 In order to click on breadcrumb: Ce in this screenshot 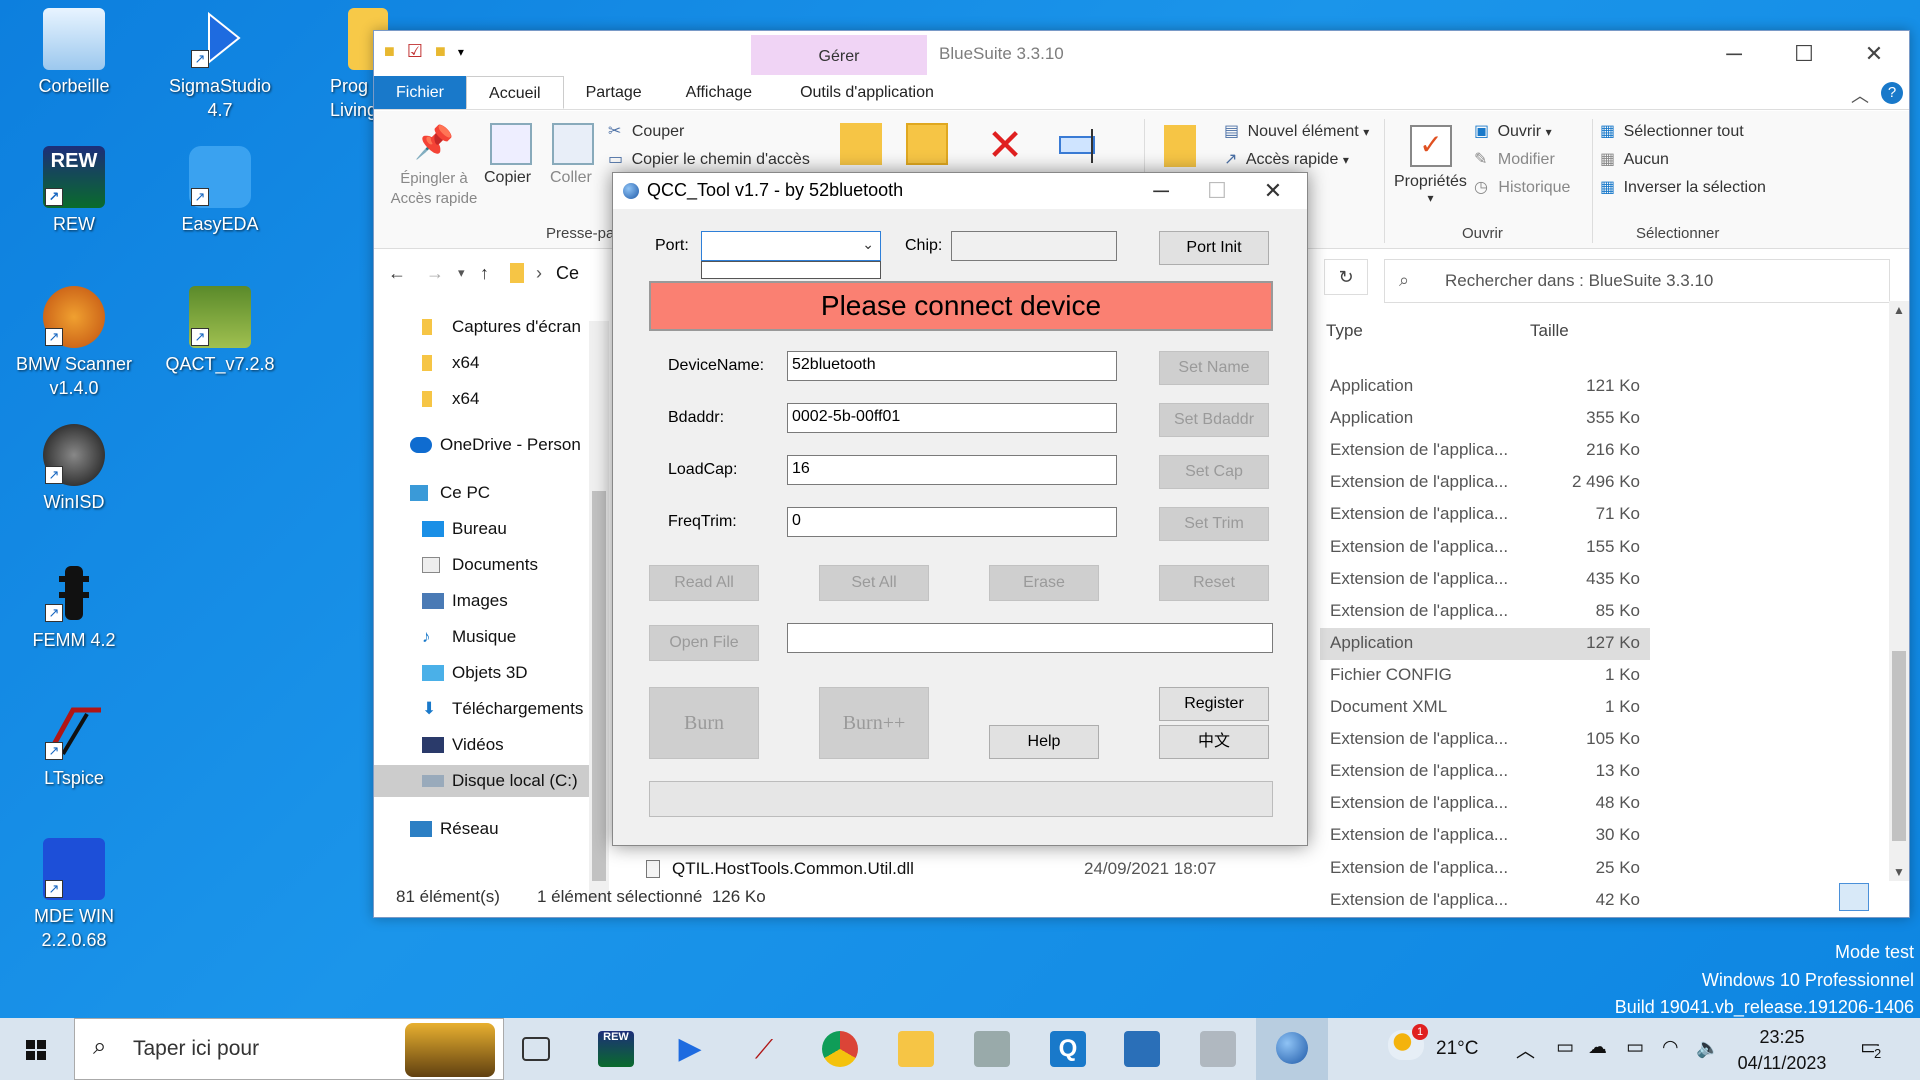, I will do `click(567, 273)`.